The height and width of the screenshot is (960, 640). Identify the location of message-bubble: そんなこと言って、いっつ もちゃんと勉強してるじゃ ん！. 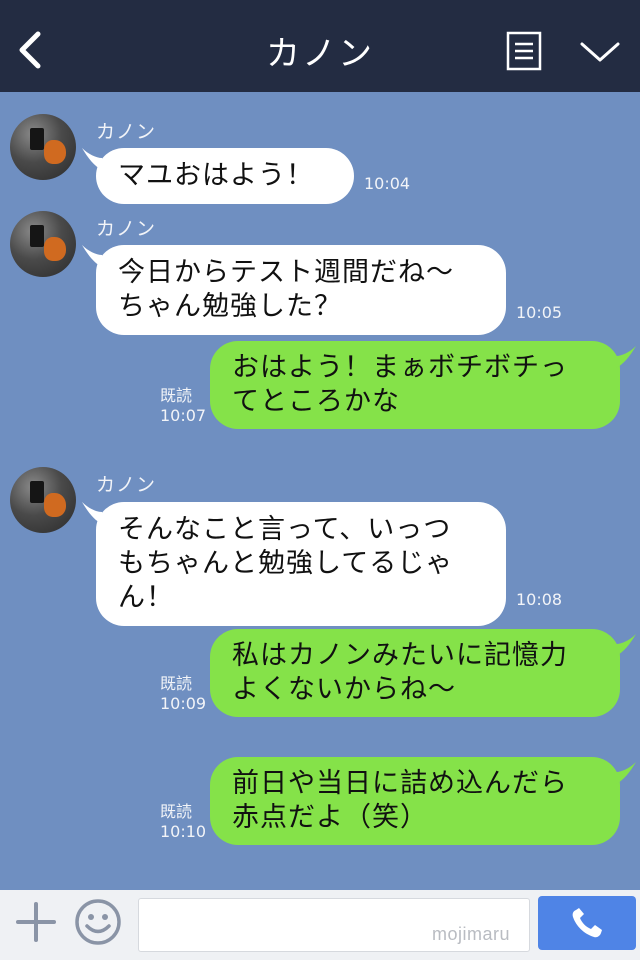
(301, 564).